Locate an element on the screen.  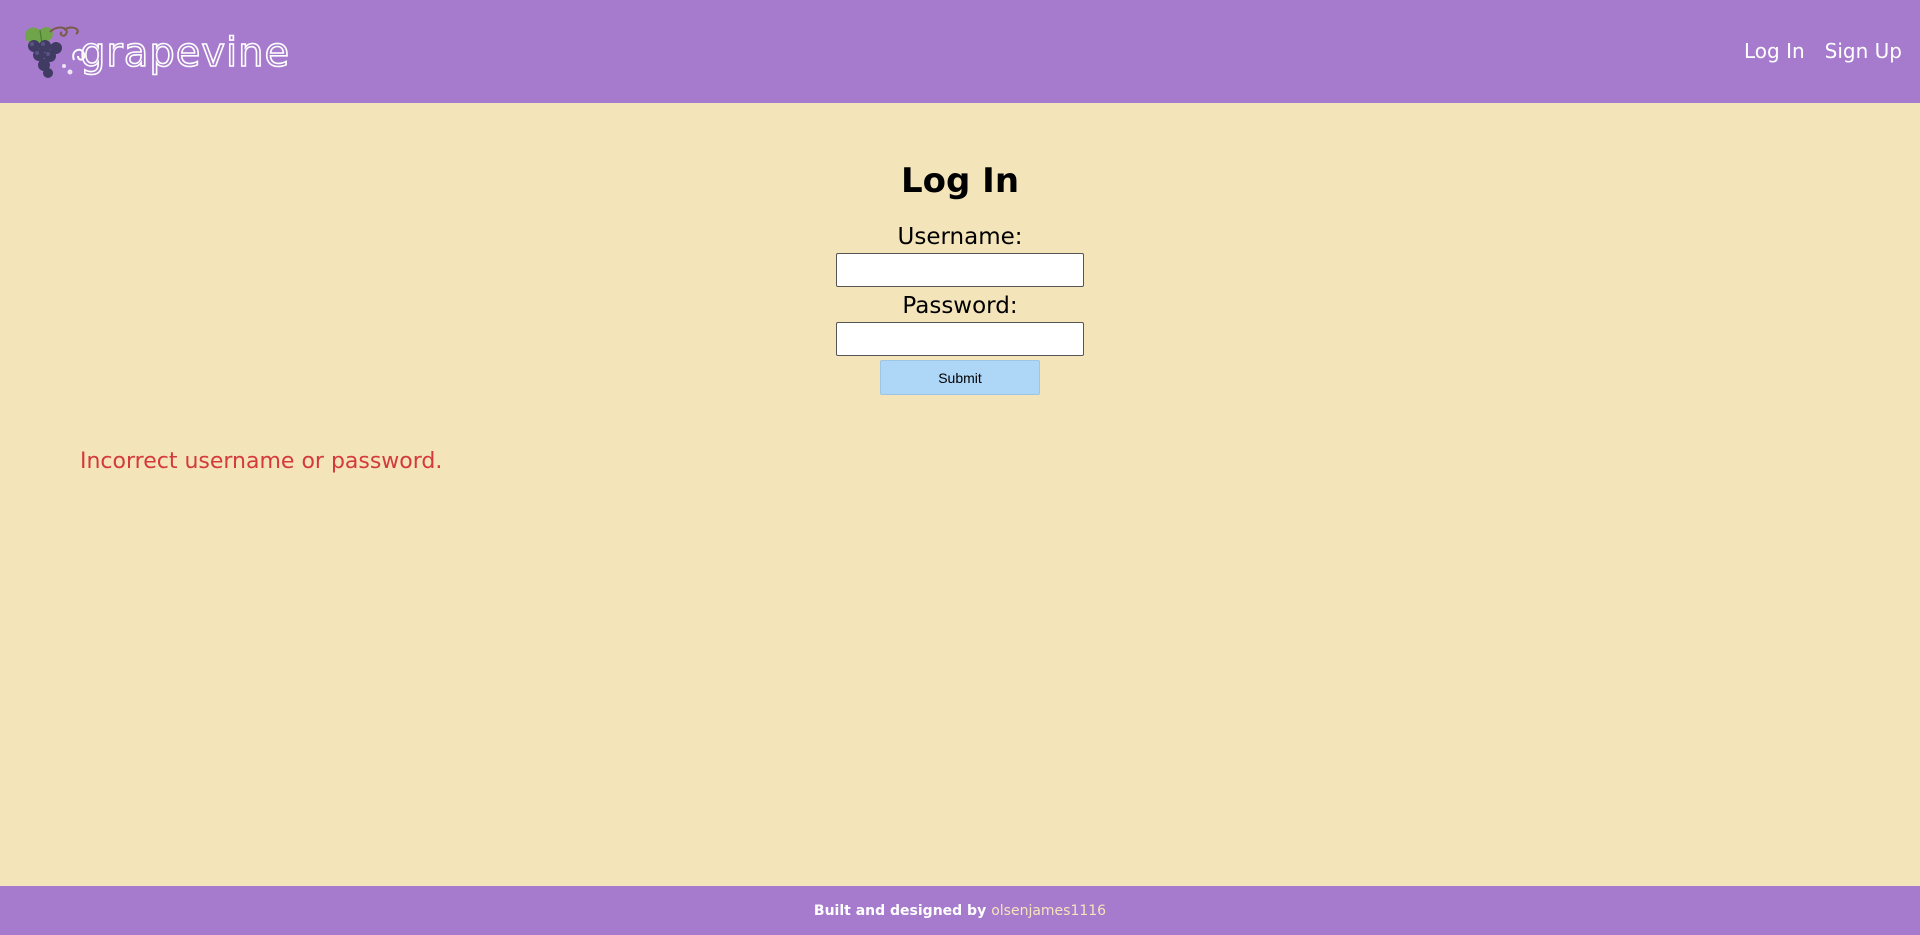
site-footer: Built and designed by olsenjames1116 is located at coordinates (960, 910).